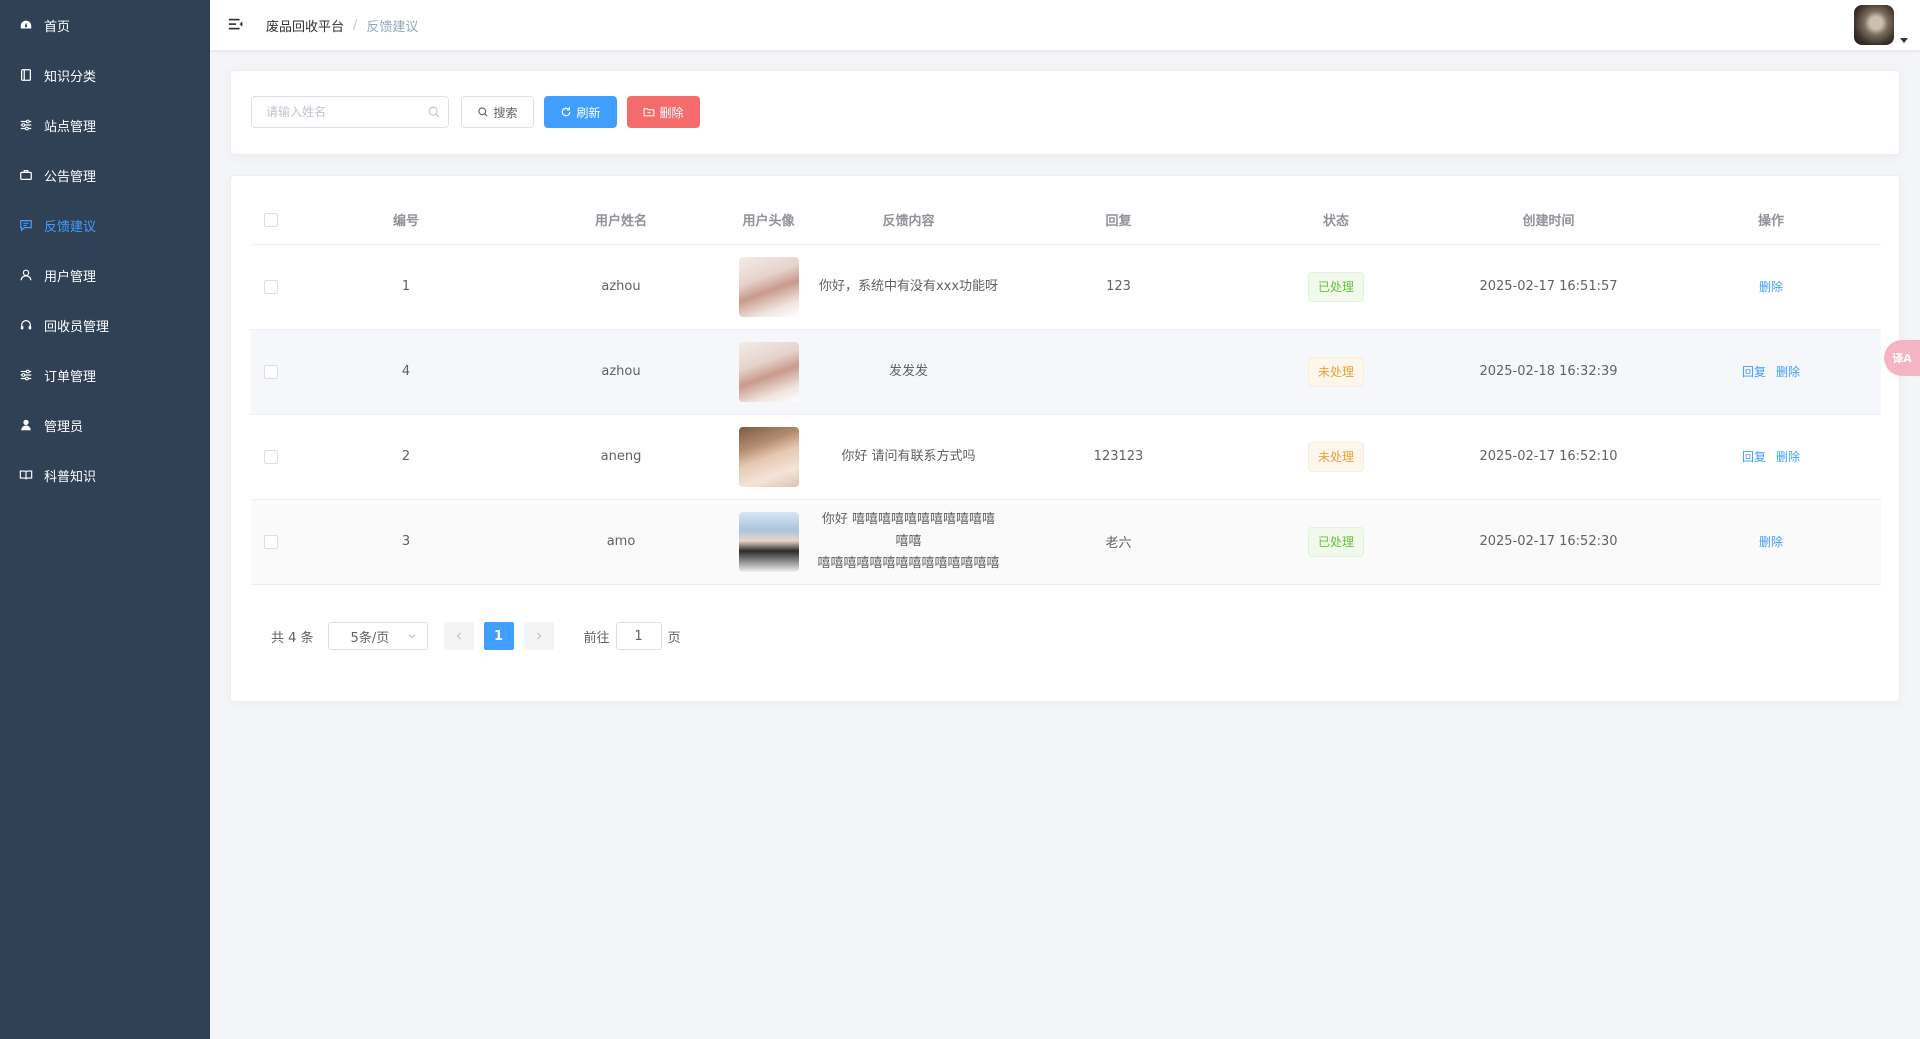 This screenshot has width=1920, height=1039. I want to click on avatar, so click(1874, 25).